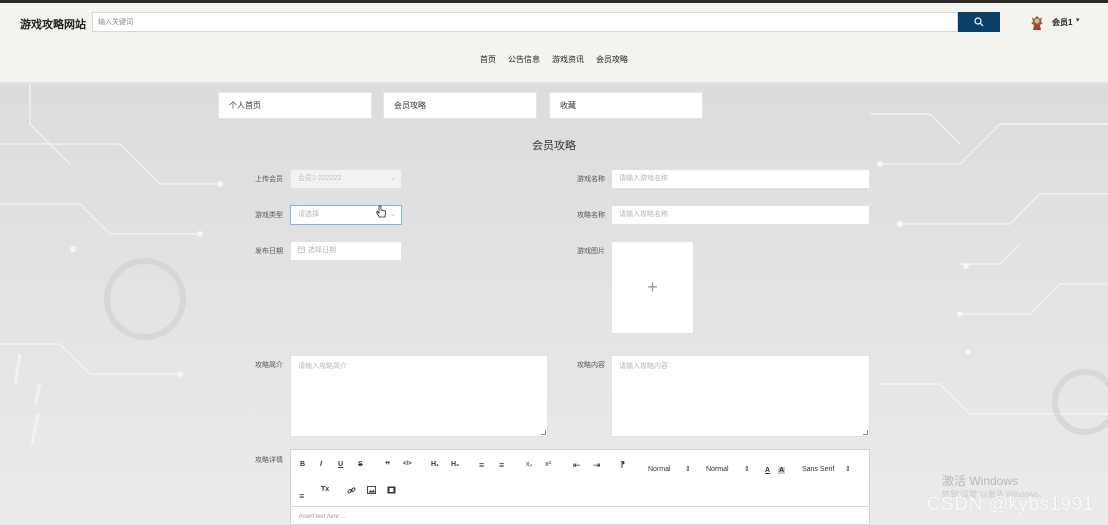  Describe the element at coordinates (659, 469) in the screenshot. I see `size-select: Normal` at that location.